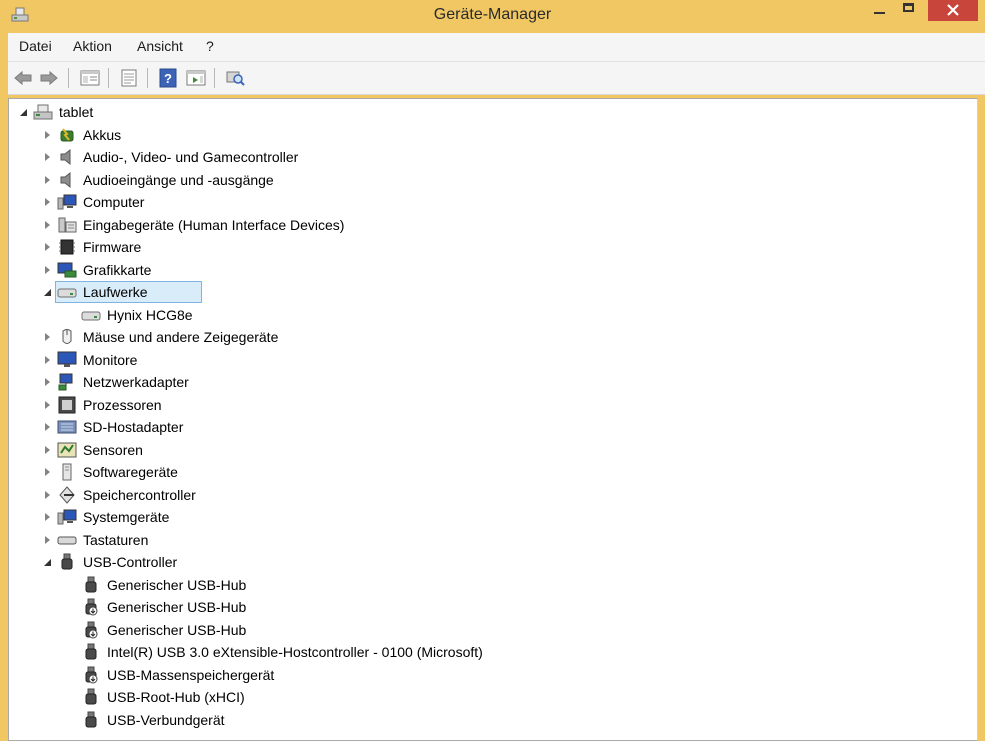 This screenshot has height=741, width=985. What do you see at coordinates (476, 135) in the screenshot?
I see `tree-category: Akkus` at bounding box center [476, 135].